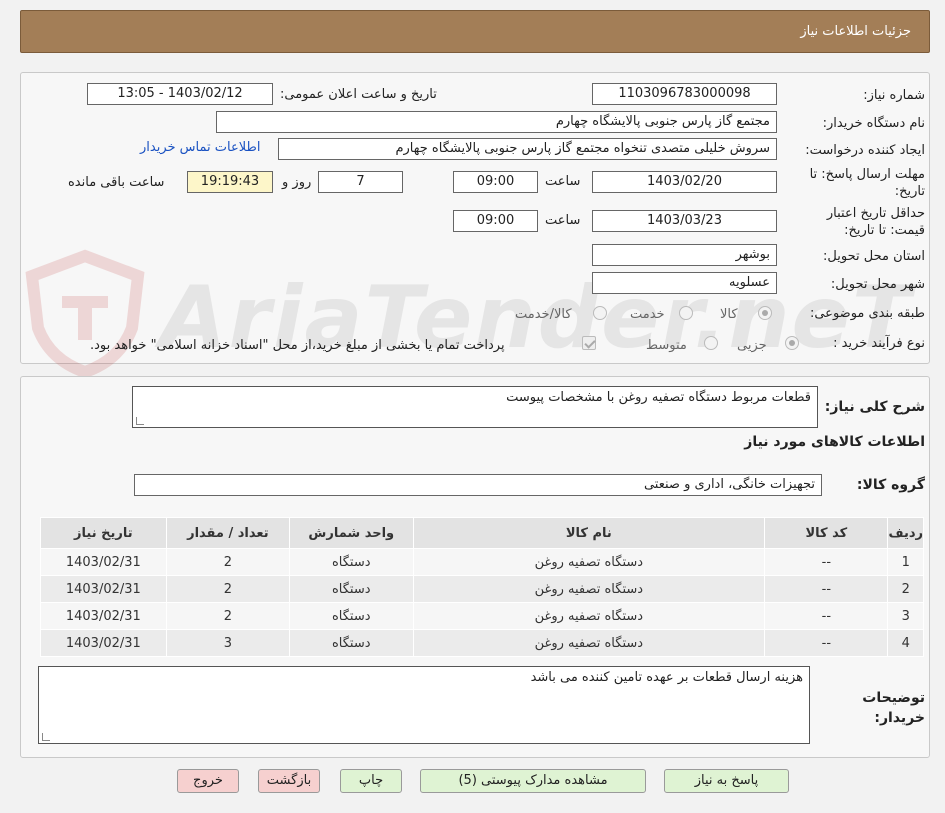 The width and height of the screenshot is (945, 813). What do you see at coordinates (867, 183) in the screenshot?
I see `deadline-label: مهلت ارسال پاسخ: تا تاریخ:` at bounding box center [867, 183].